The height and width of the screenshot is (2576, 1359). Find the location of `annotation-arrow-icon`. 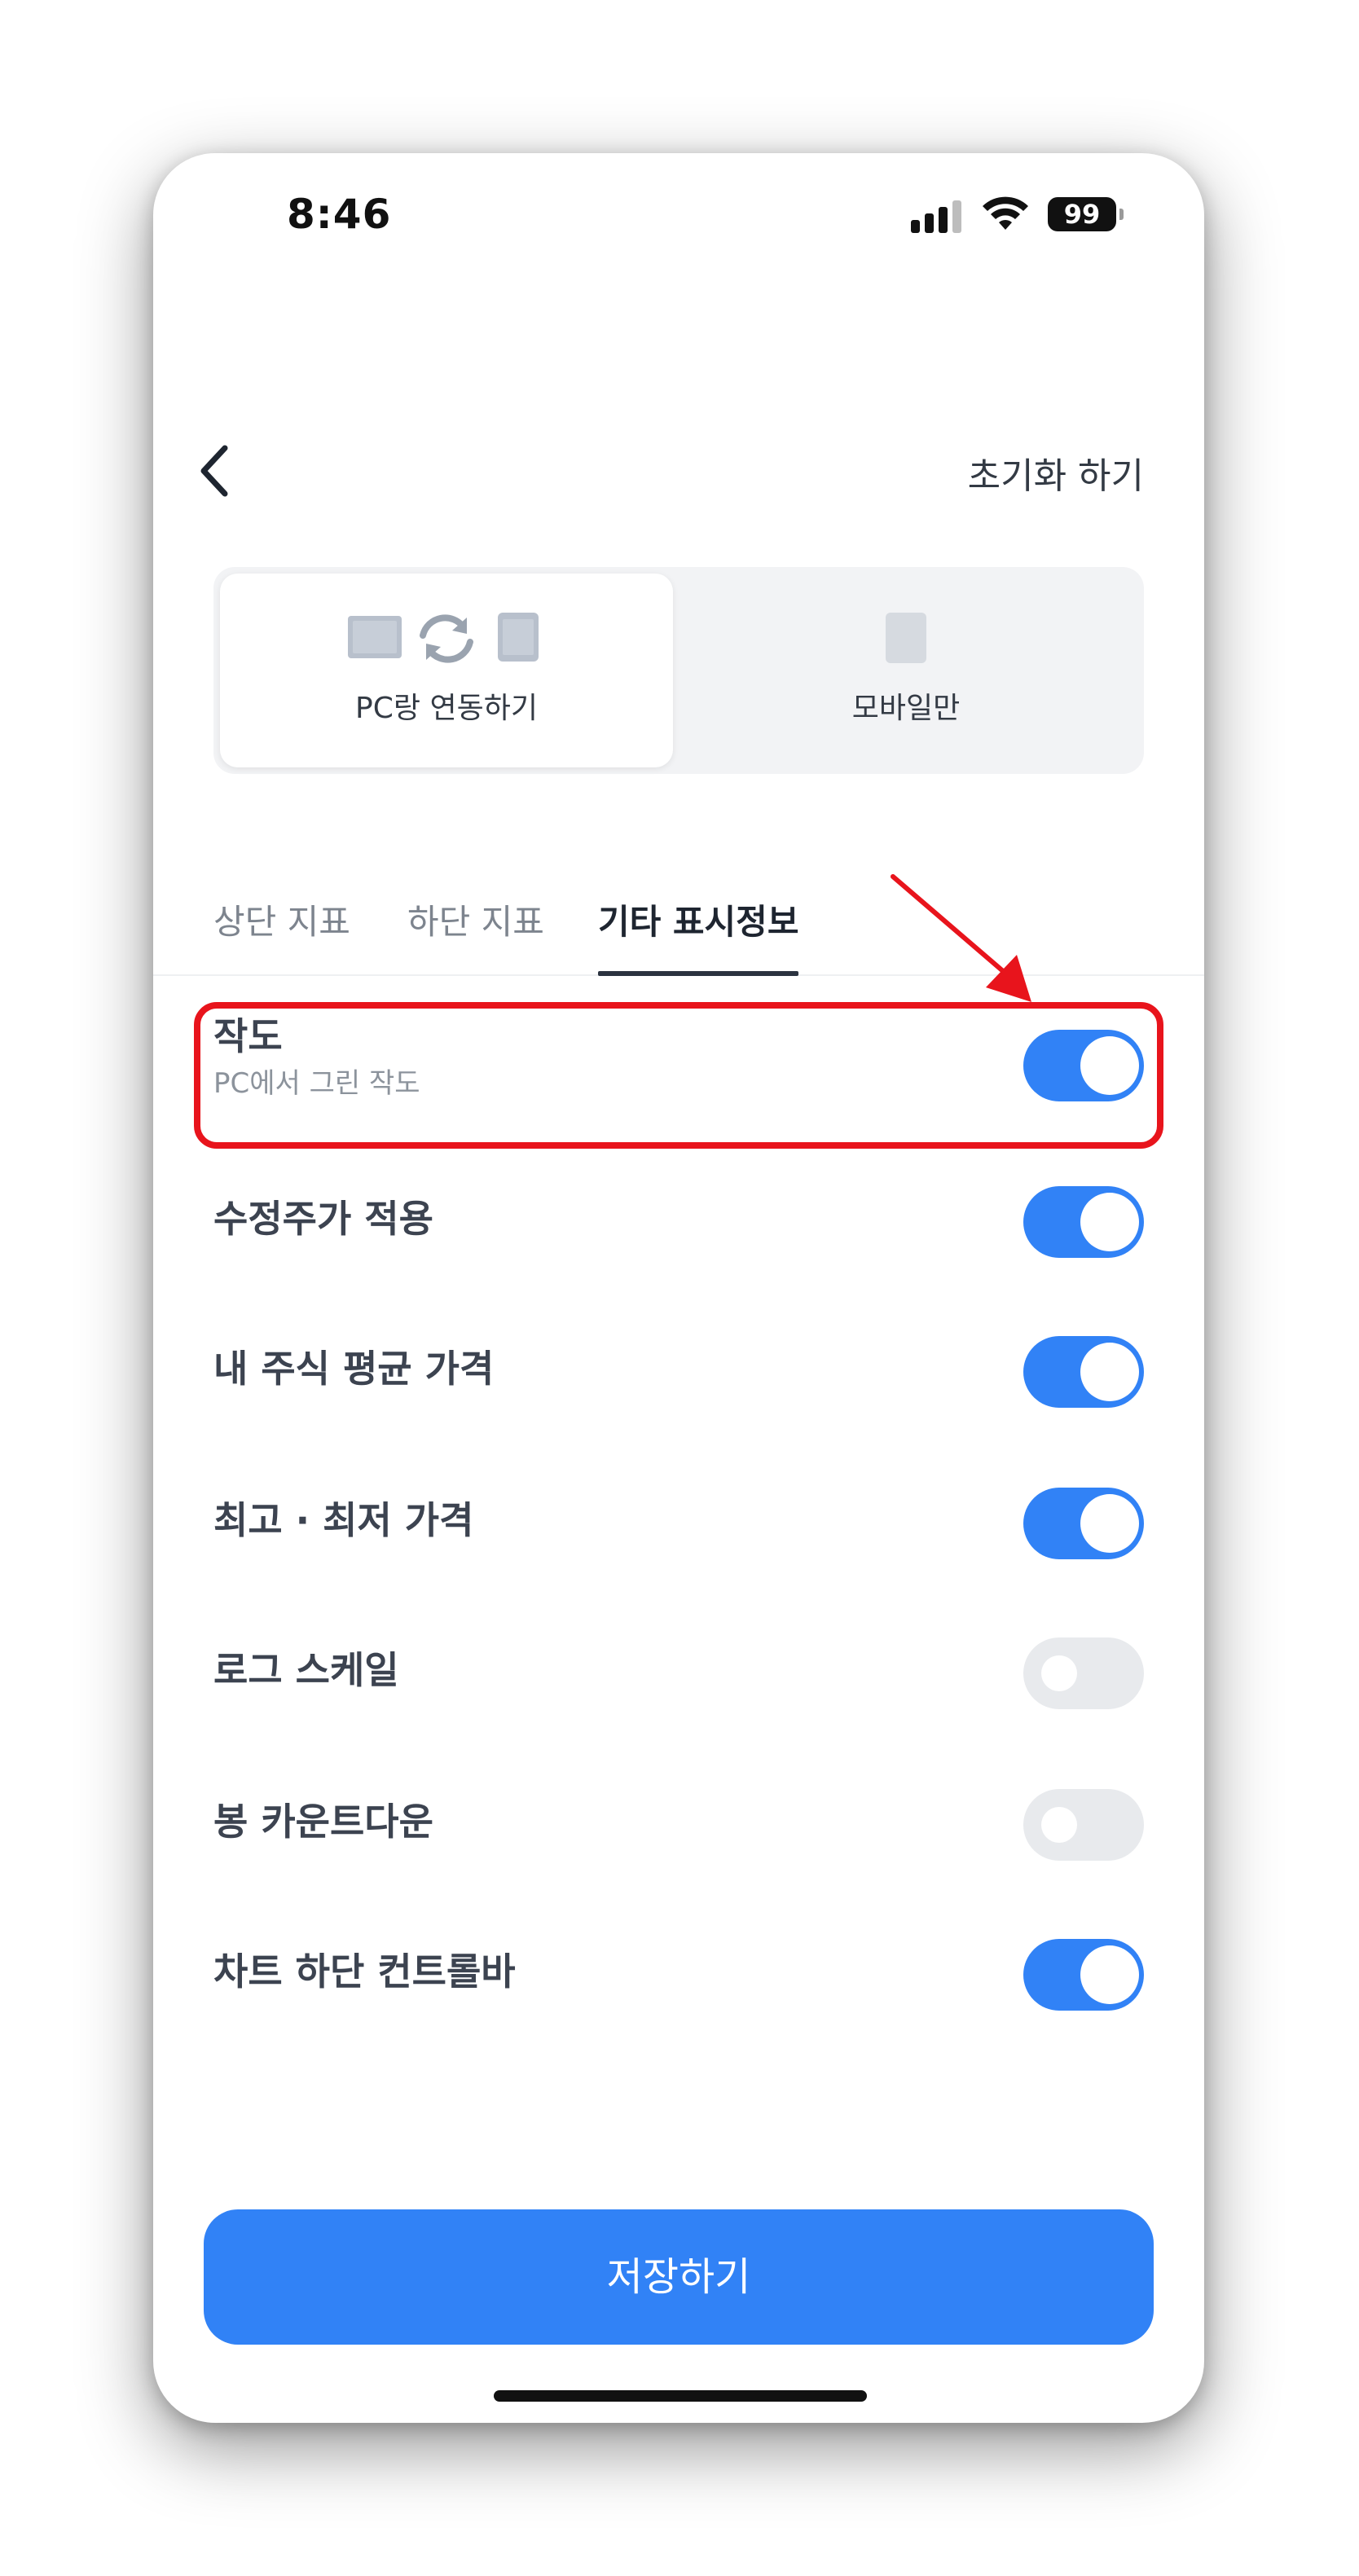

annotation-arrow-icon is located at coordinates (961, 938).